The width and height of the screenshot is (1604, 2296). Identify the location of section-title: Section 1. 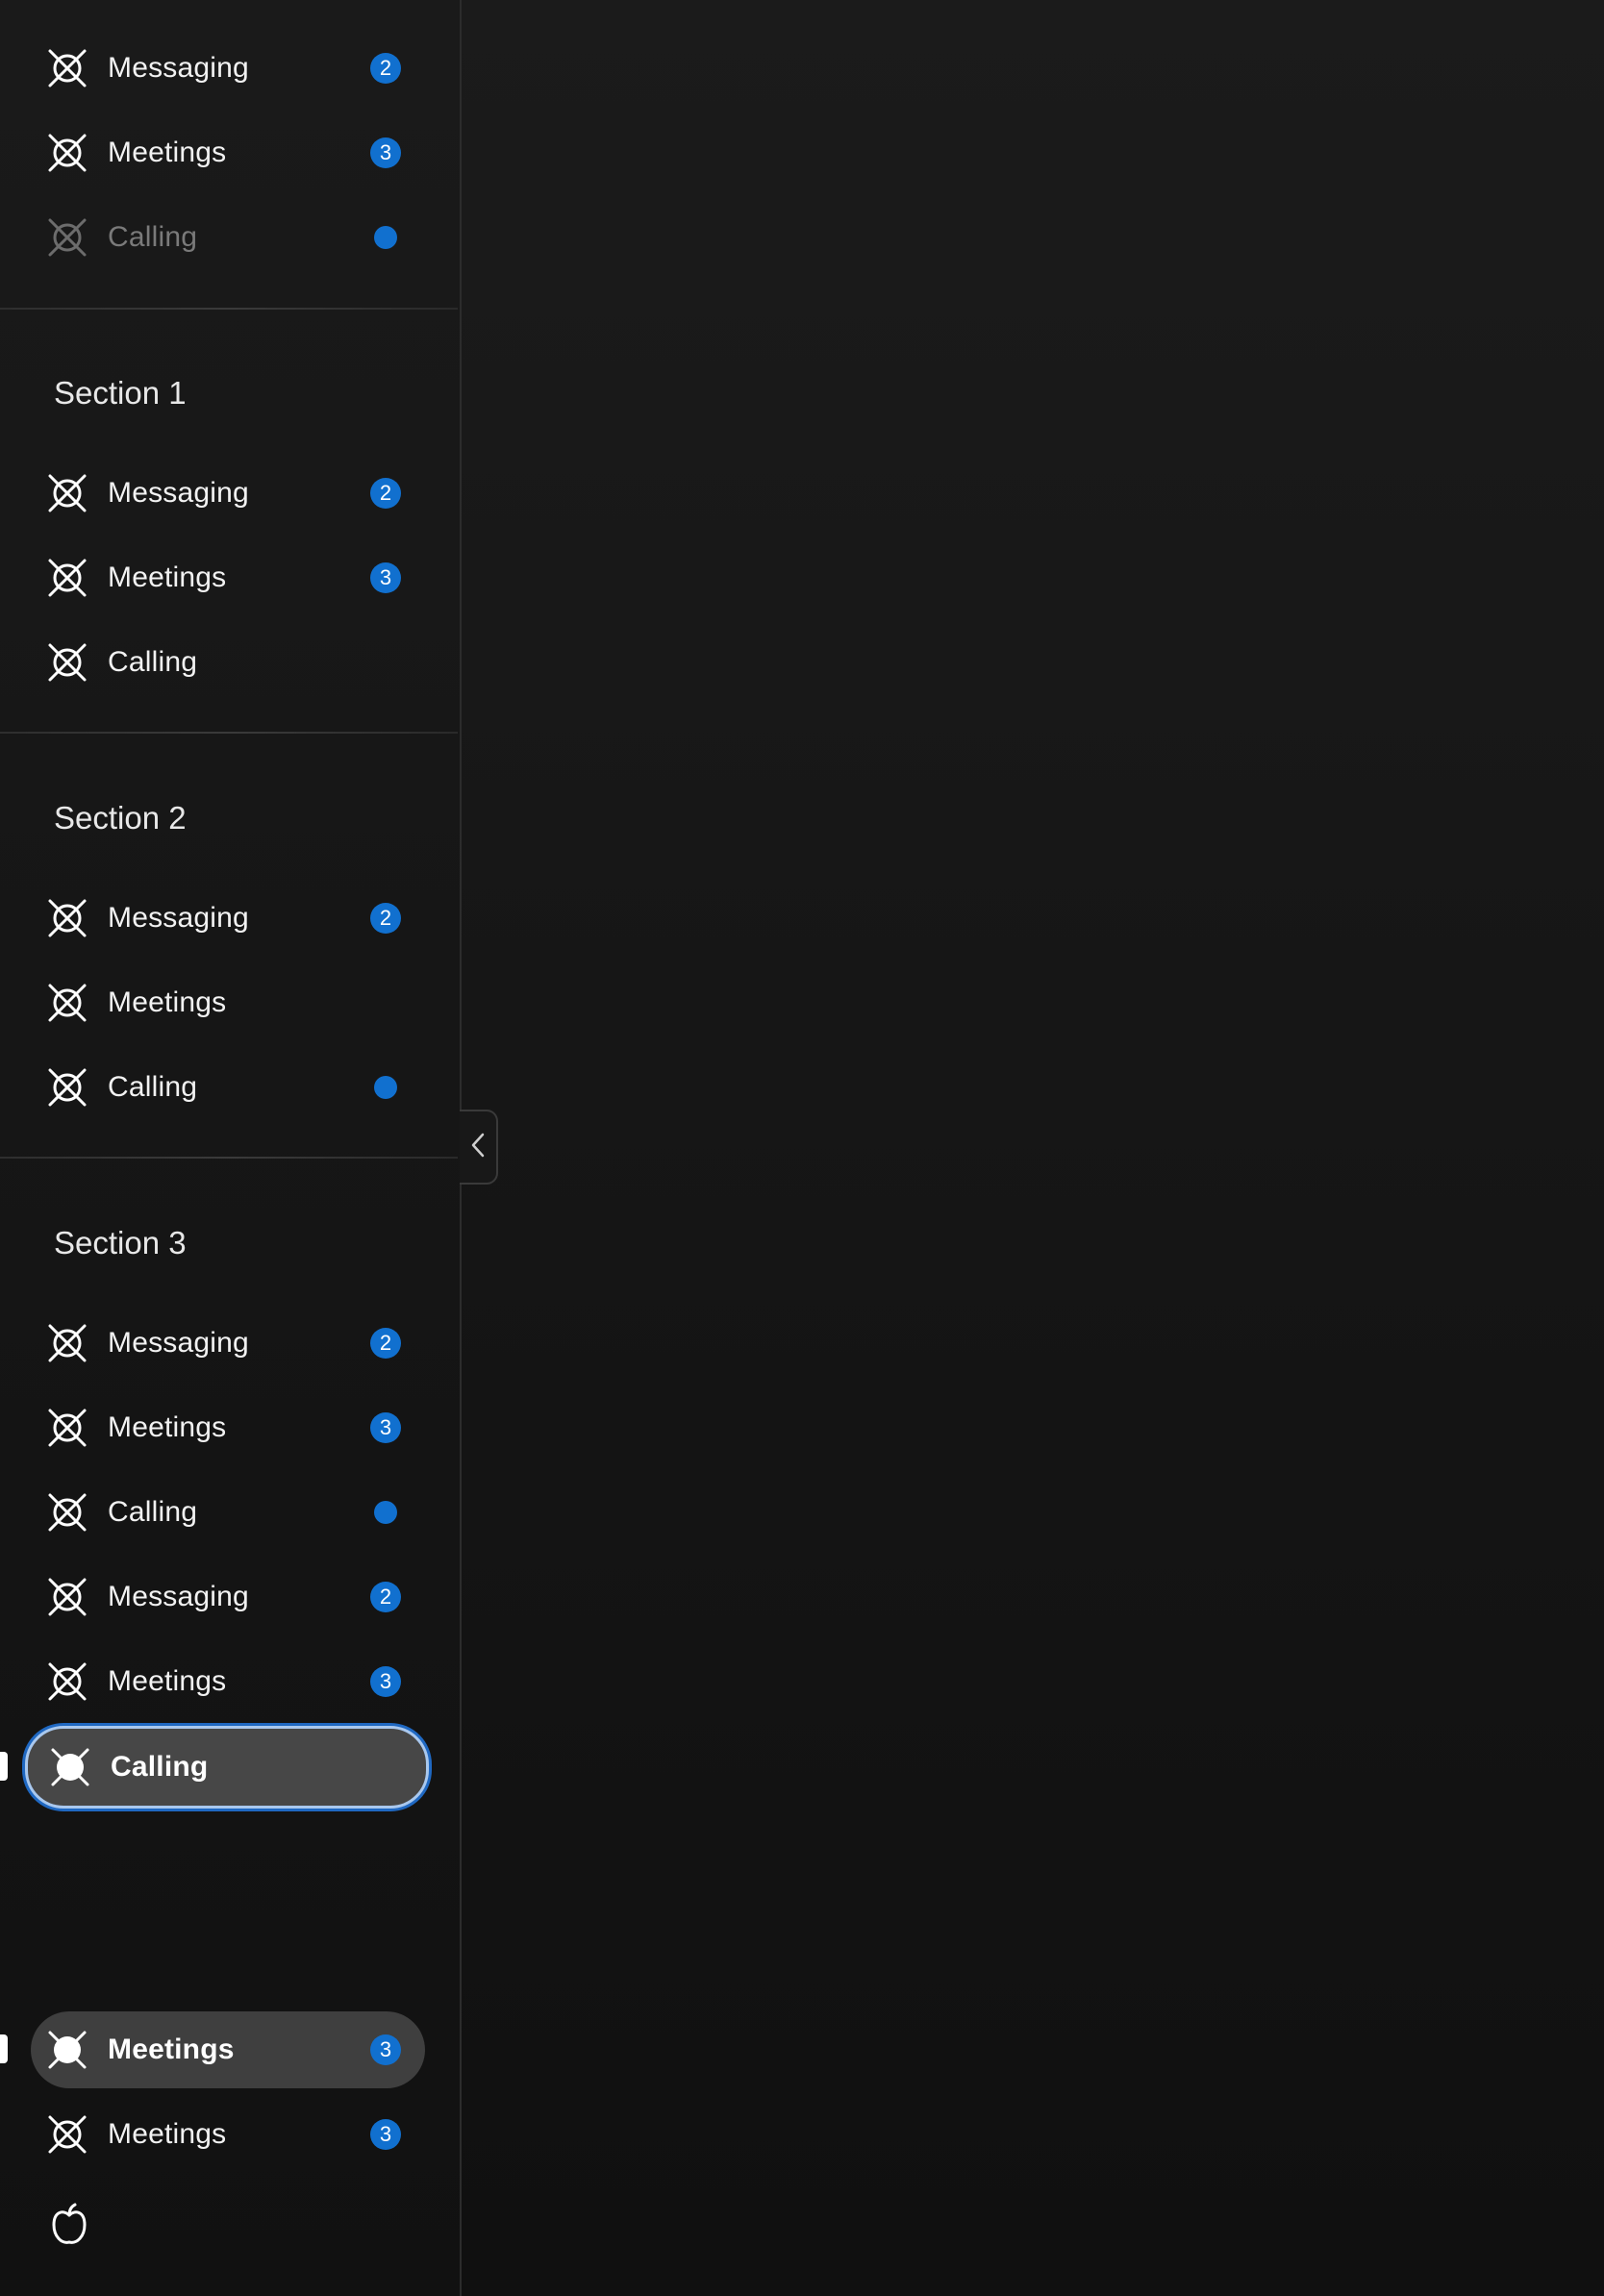
(120, 393).